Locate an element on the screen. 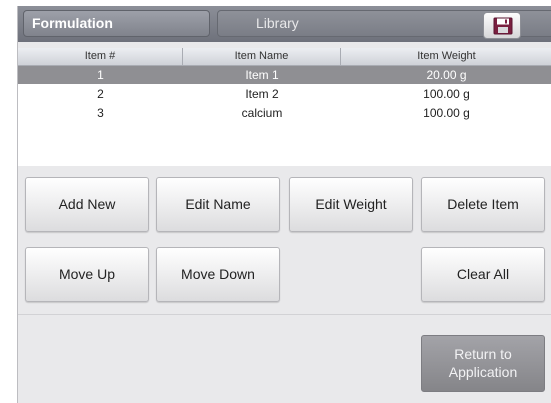  edit-weight-button: Edit Weight is located at coordinates (351, 204).